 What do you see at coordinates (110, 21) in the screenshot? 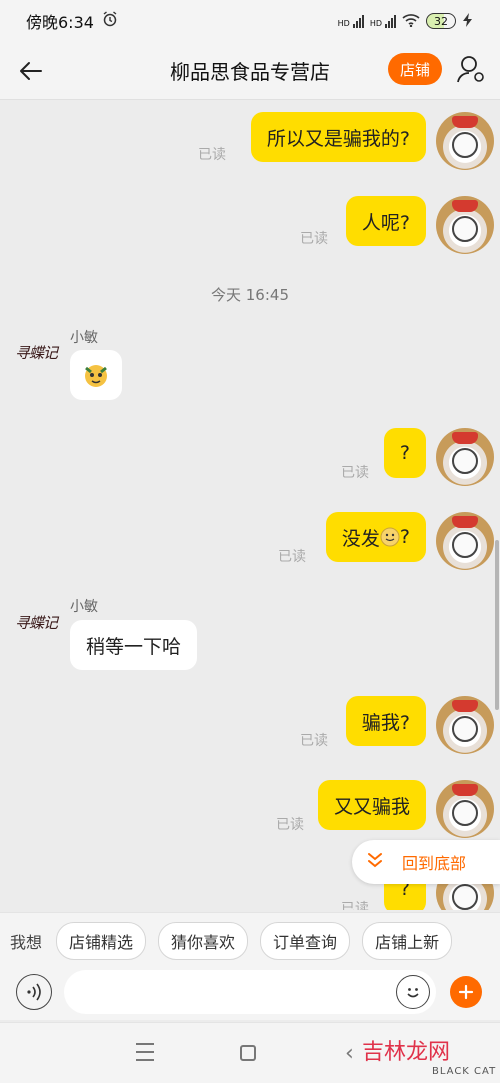
I see `alarm-icon` at bounding box center [110, 21].